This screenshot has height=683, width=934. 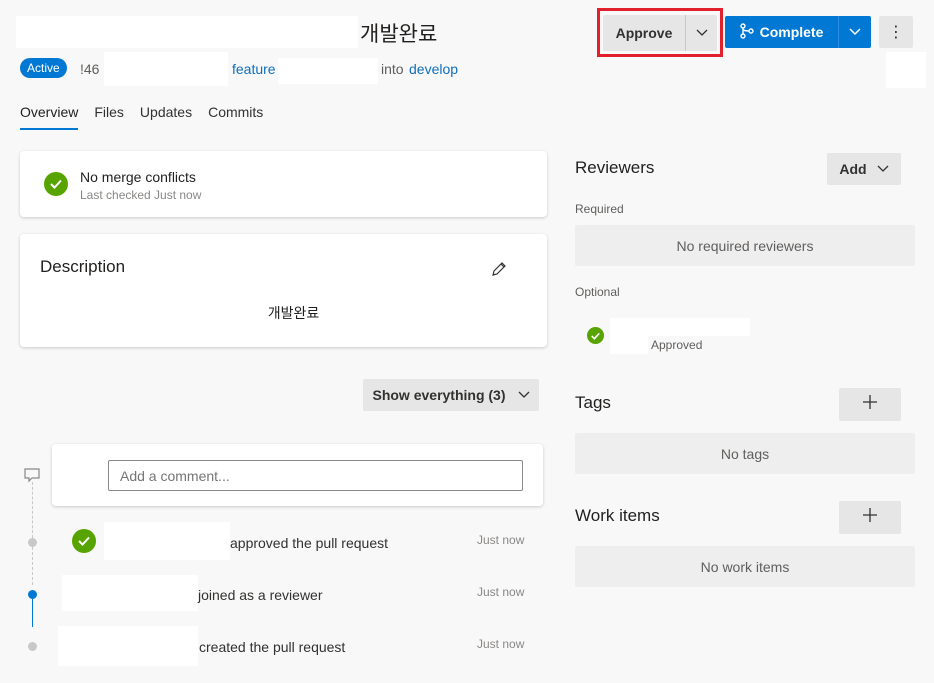 What do you see at coordinates (293, 313) in the screenshot?
I see `description-body: 개발완료` at bounding box center [293, 313].